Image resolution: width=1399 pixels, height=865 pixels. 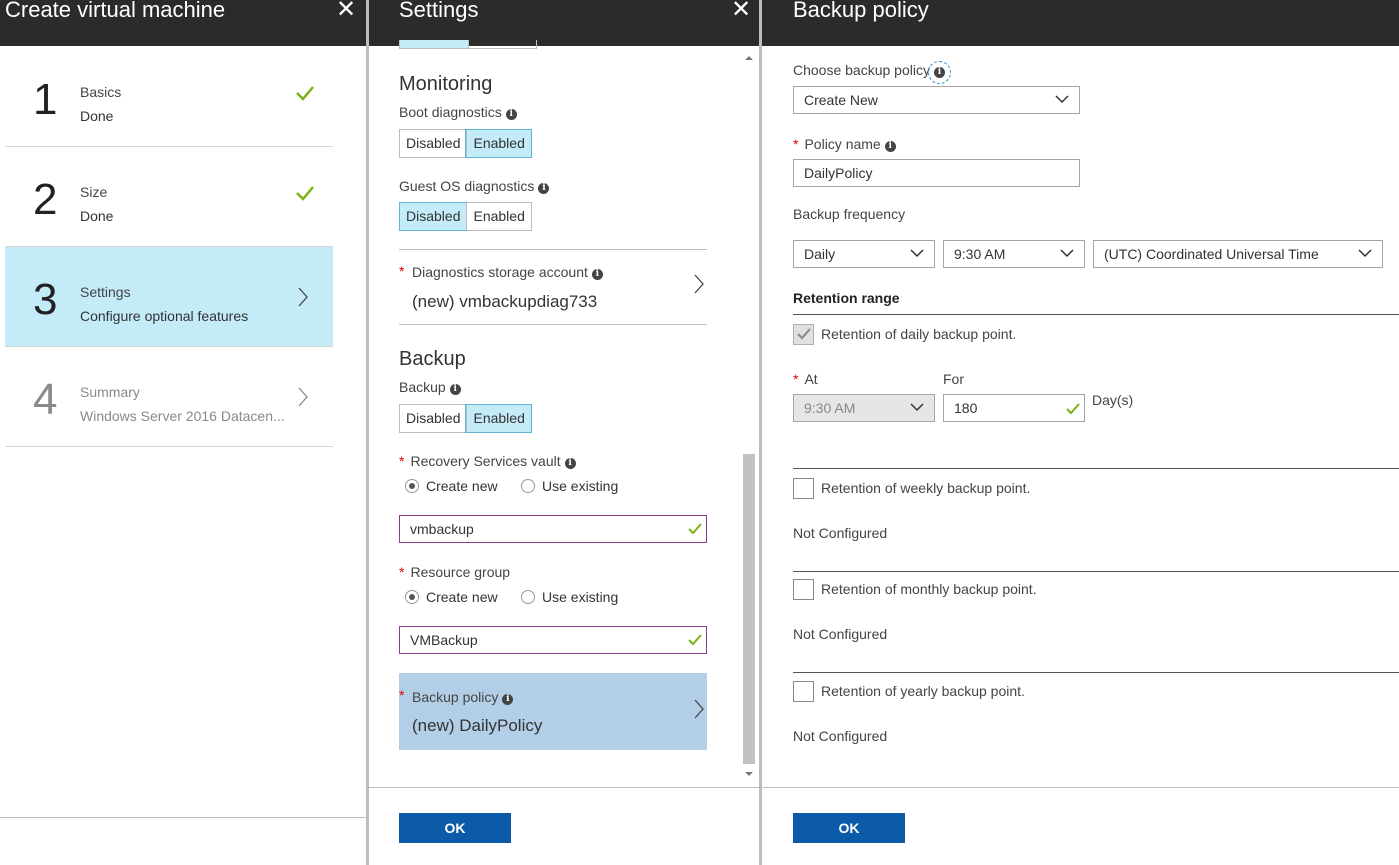 I want to click on resource-group-label: * Resource group, so click(x=455, y=572).